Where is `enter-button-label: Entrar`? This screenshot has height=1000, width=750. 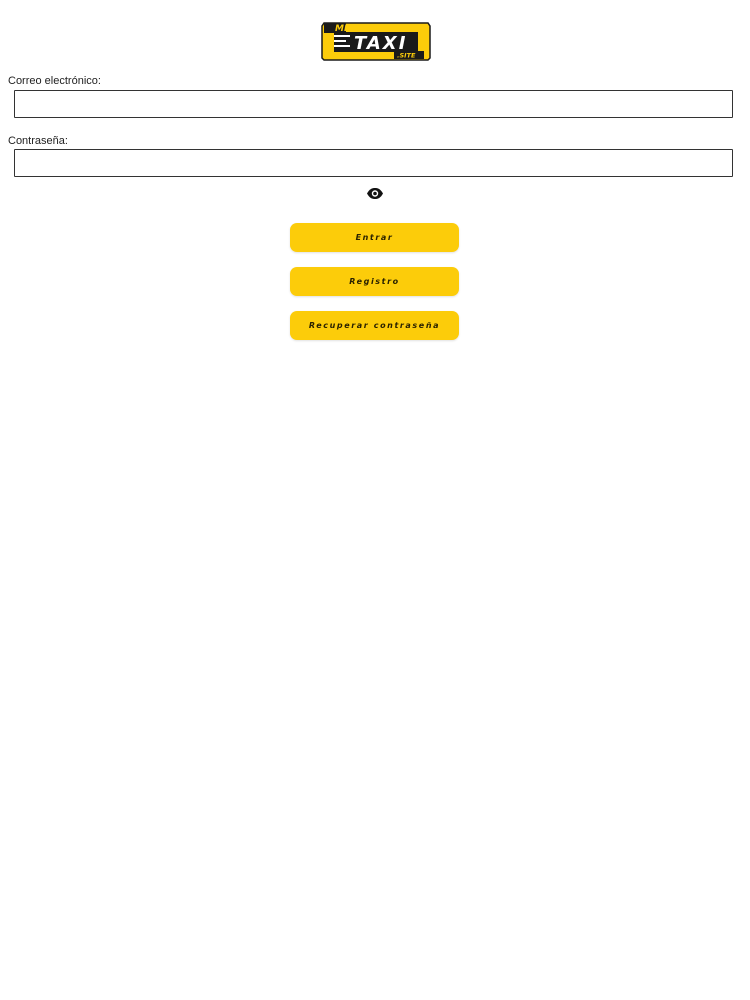 enter-button-label: Entrar is located at coordinates (374, 237).